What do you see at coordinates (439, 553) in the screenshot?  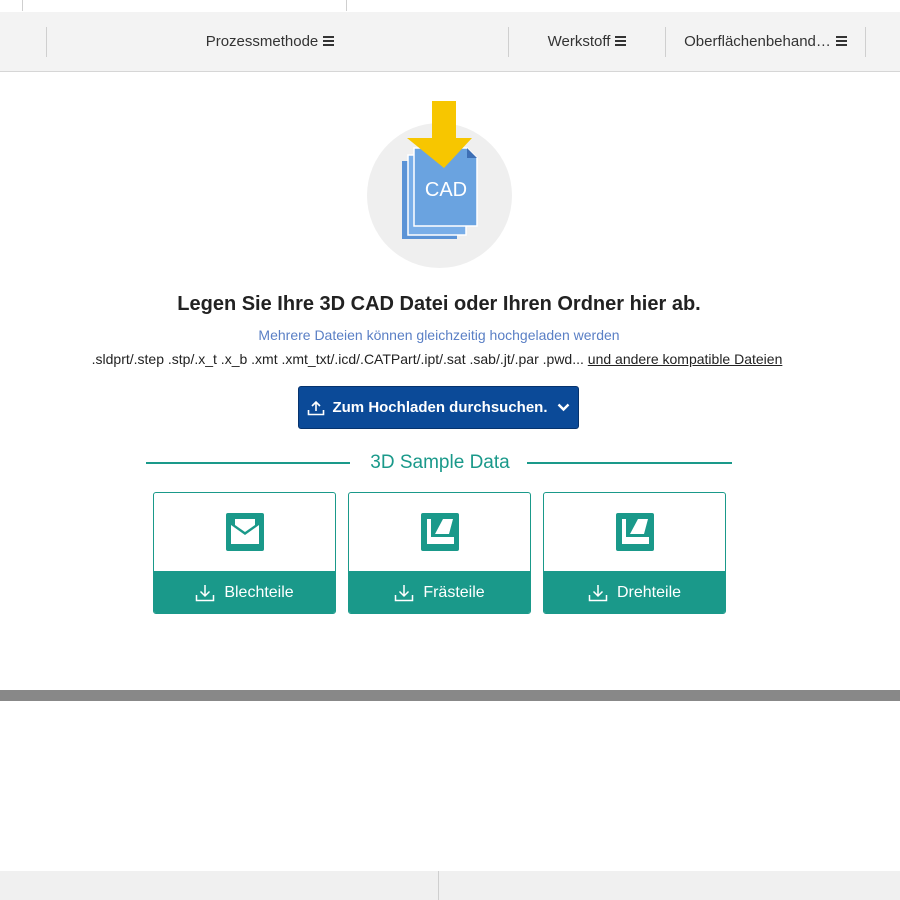 I see `sample-card-fraesteile: Frästeile` at bounding box center [439, 553].